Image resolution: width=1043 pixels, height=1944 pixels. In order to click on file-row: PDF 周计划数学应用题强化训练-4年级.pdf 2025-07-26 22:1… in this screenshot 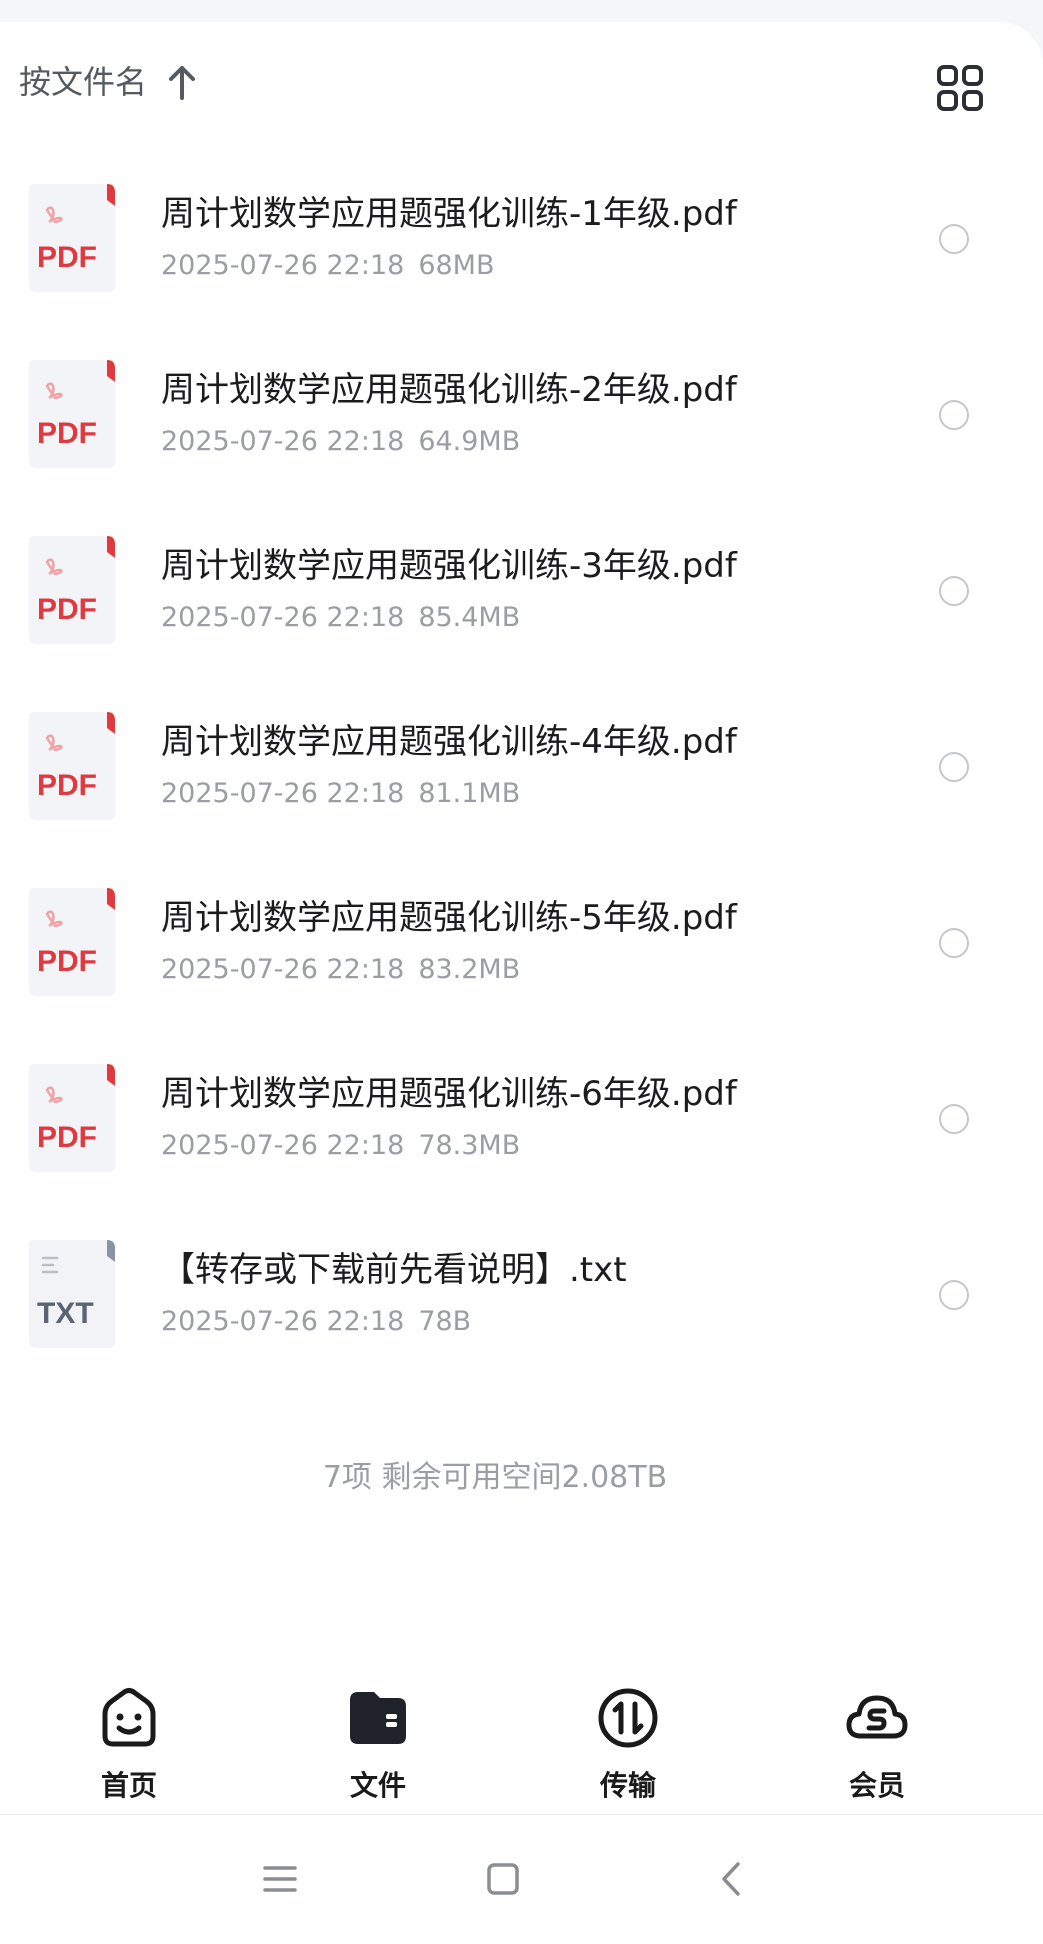, I will do `click(521, 790)`.